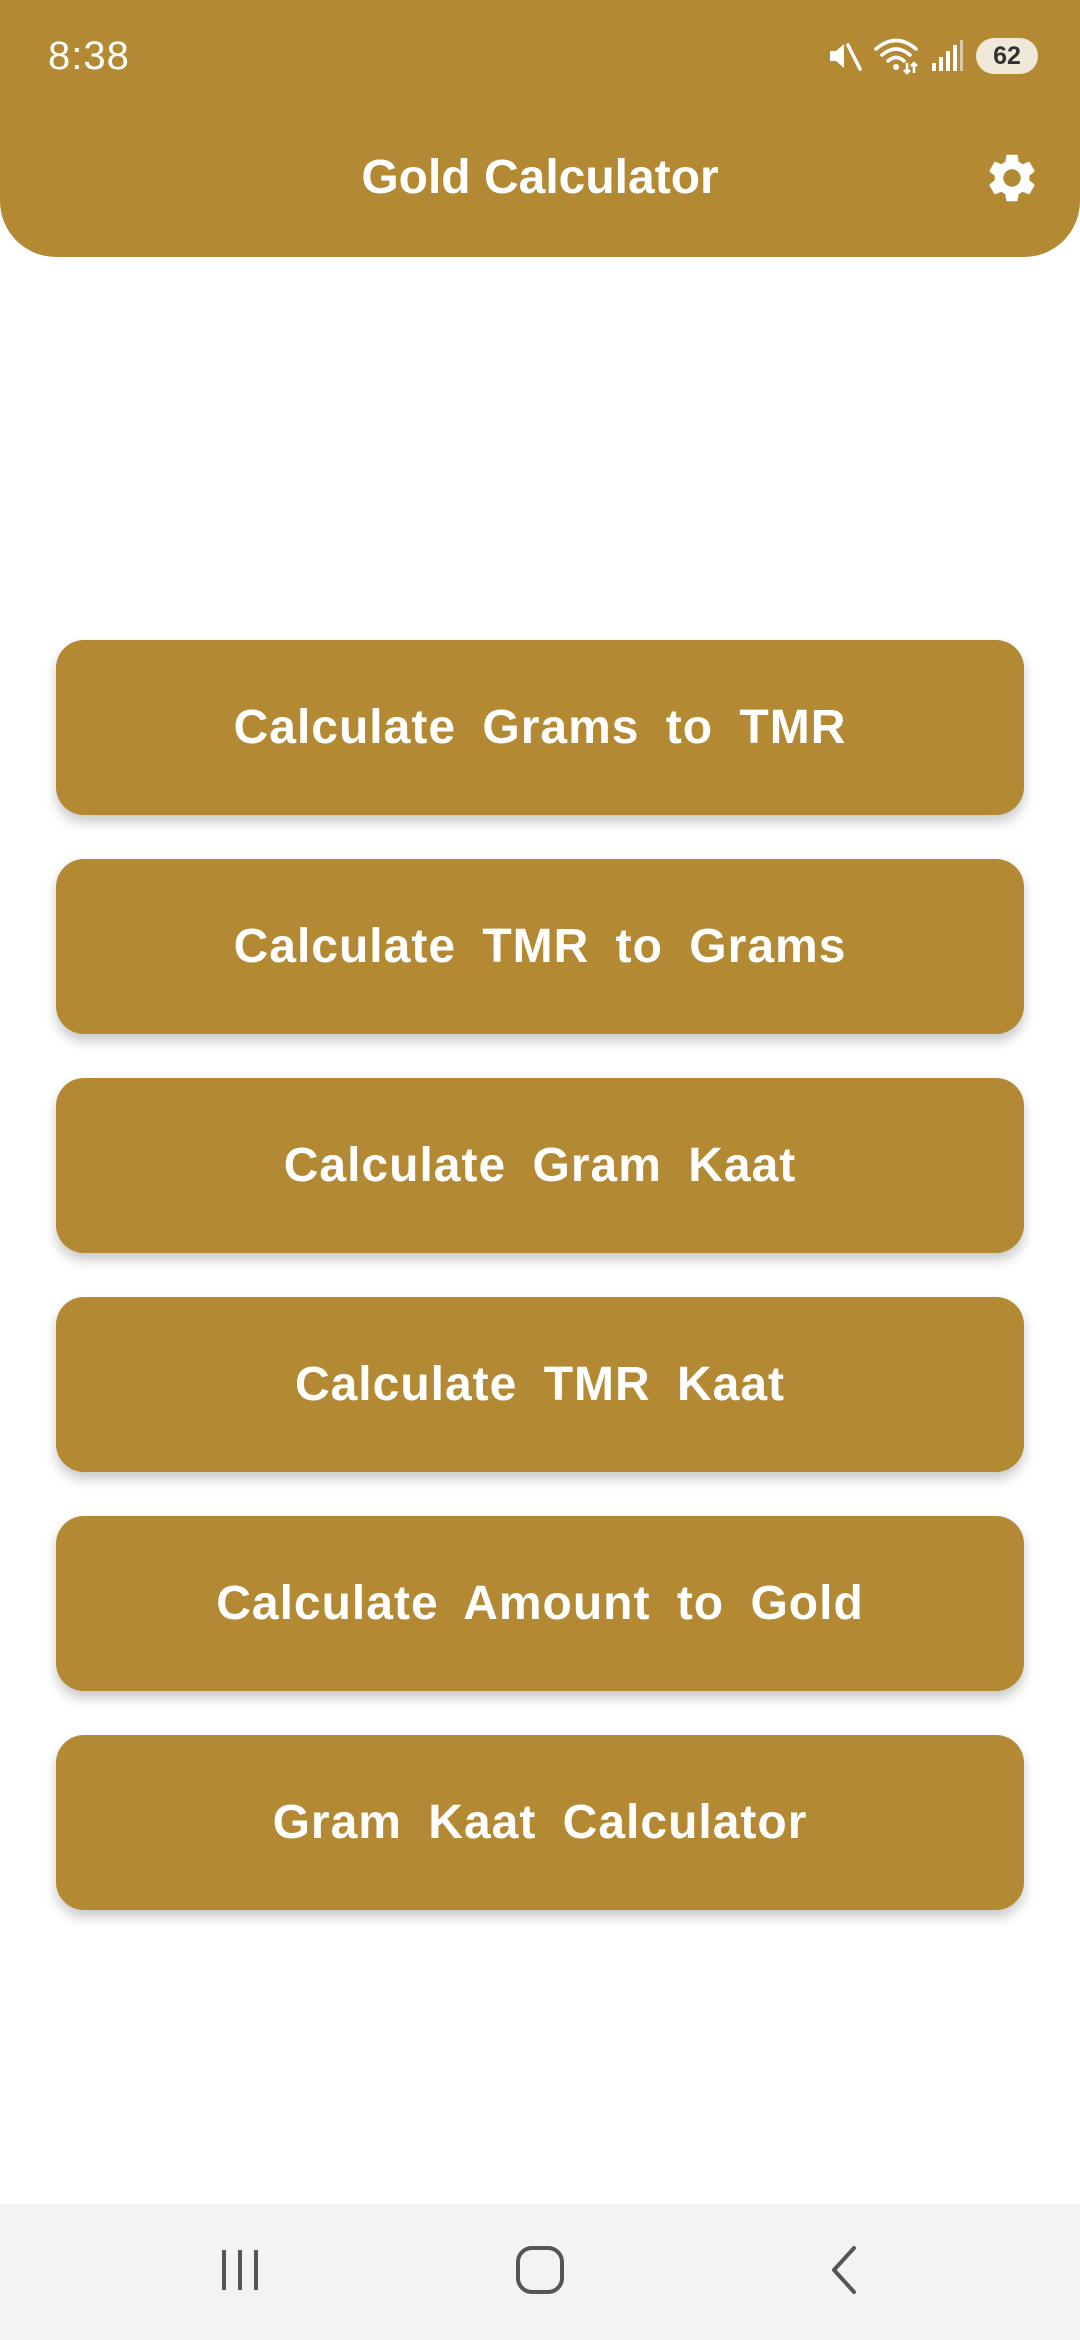  I want to click on grams-to-tmr-button: Calculate Grams to TMR, so click(540, 727).